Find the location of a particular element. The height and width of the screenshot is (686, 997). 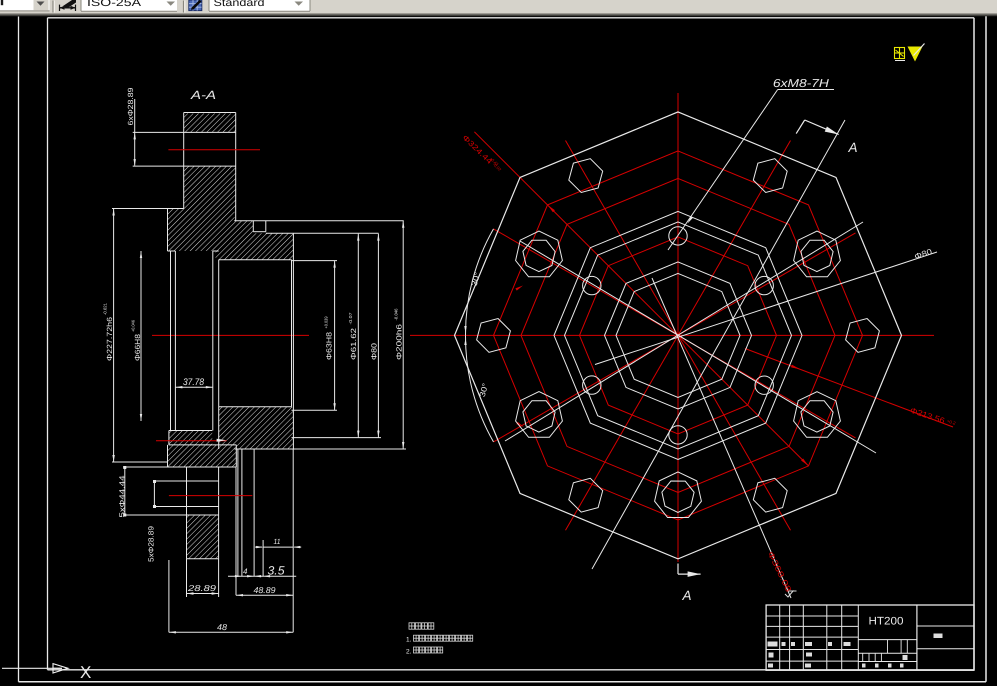

svg-text: HT200 is located at coordinates (886, 622).